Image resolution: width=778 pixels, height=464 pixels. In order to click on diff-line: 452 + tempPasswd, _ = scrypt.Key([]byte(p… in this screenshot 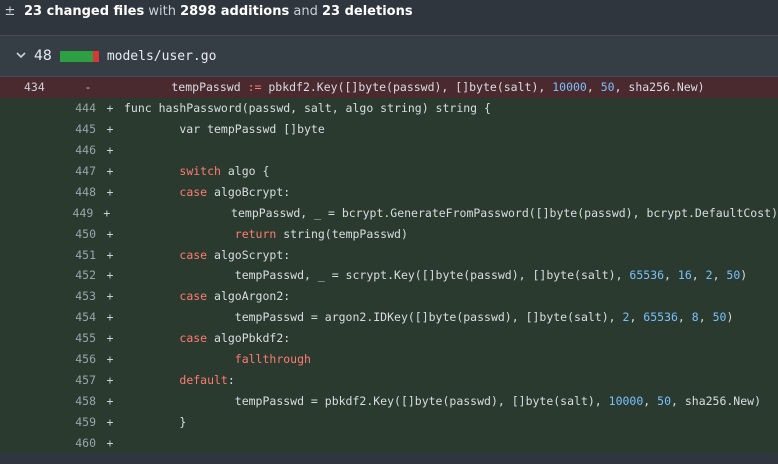, I will do `click(389, 275)`.